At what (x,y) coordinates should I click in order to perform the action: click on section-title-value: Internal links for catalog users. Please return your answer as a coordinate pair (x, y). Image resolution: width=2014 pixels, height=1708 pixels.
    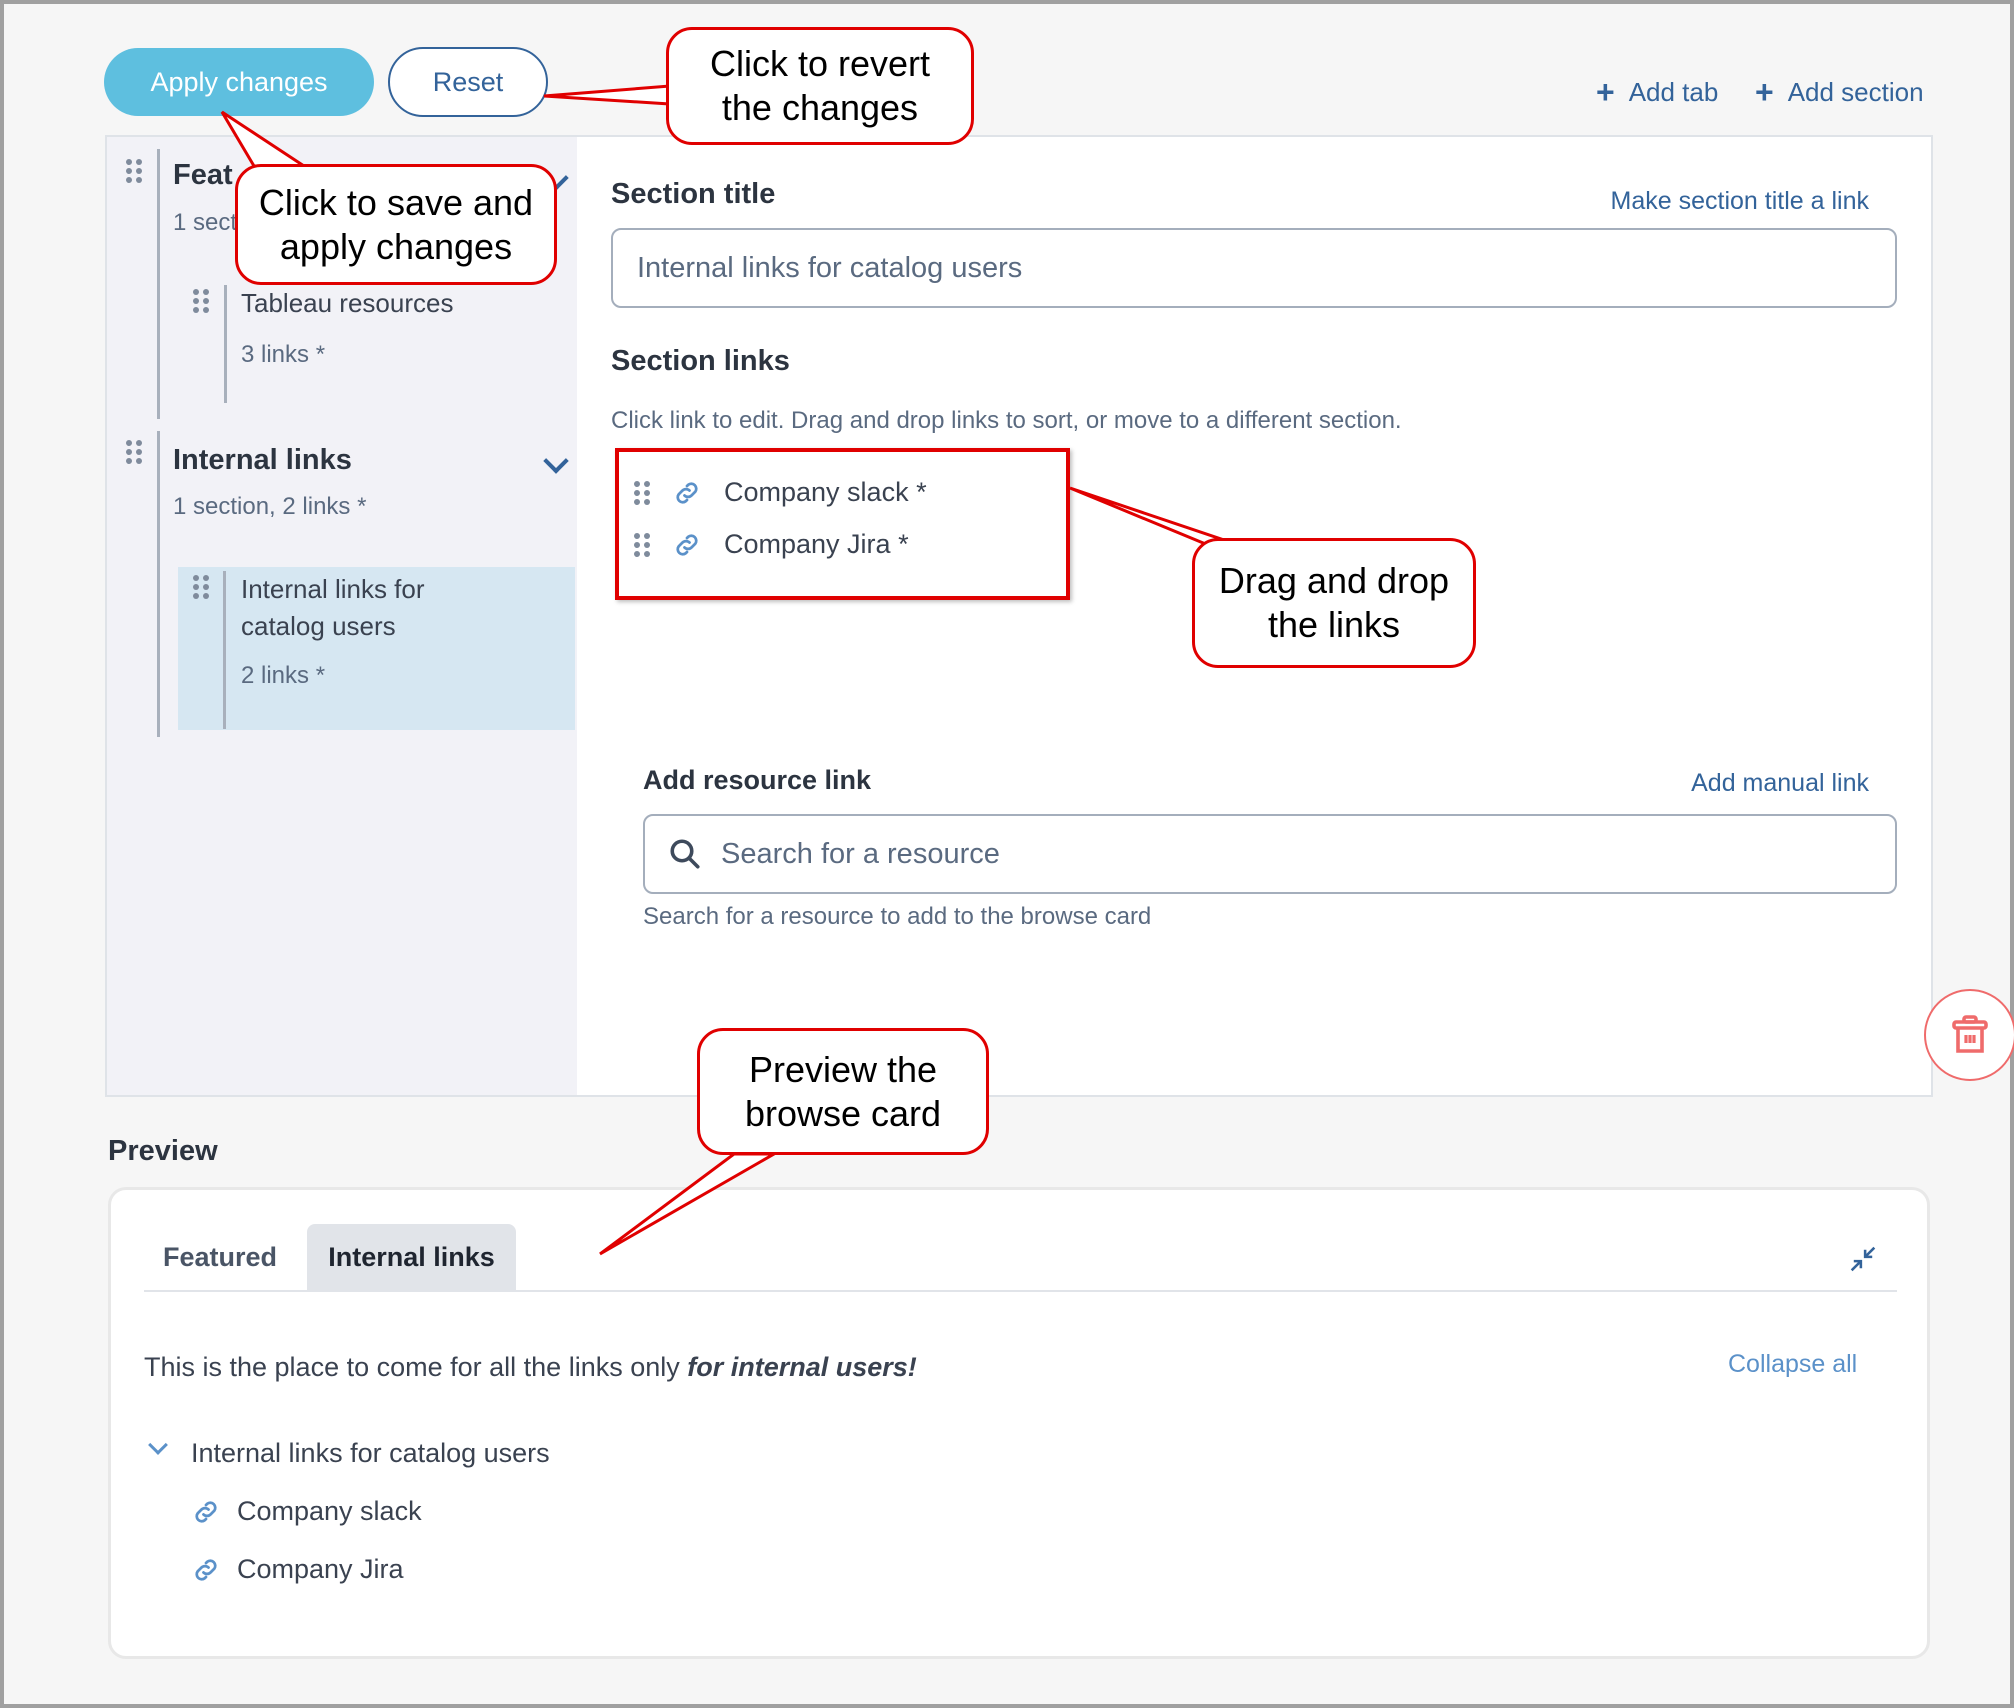
    Looking at the image, I should click on (830, 267).